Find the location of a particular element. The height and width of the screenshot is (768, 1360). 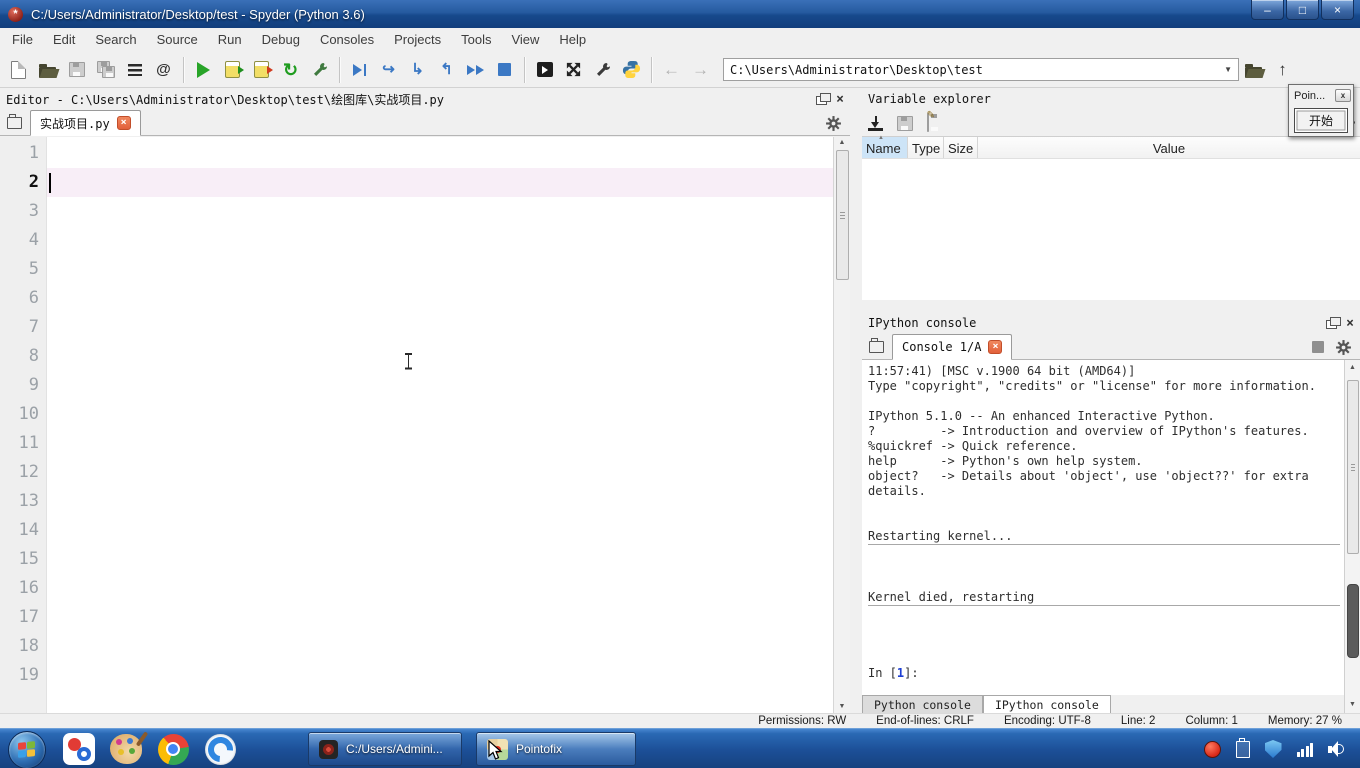

tab-python-console: Python console is located at coordinates (922, 704).